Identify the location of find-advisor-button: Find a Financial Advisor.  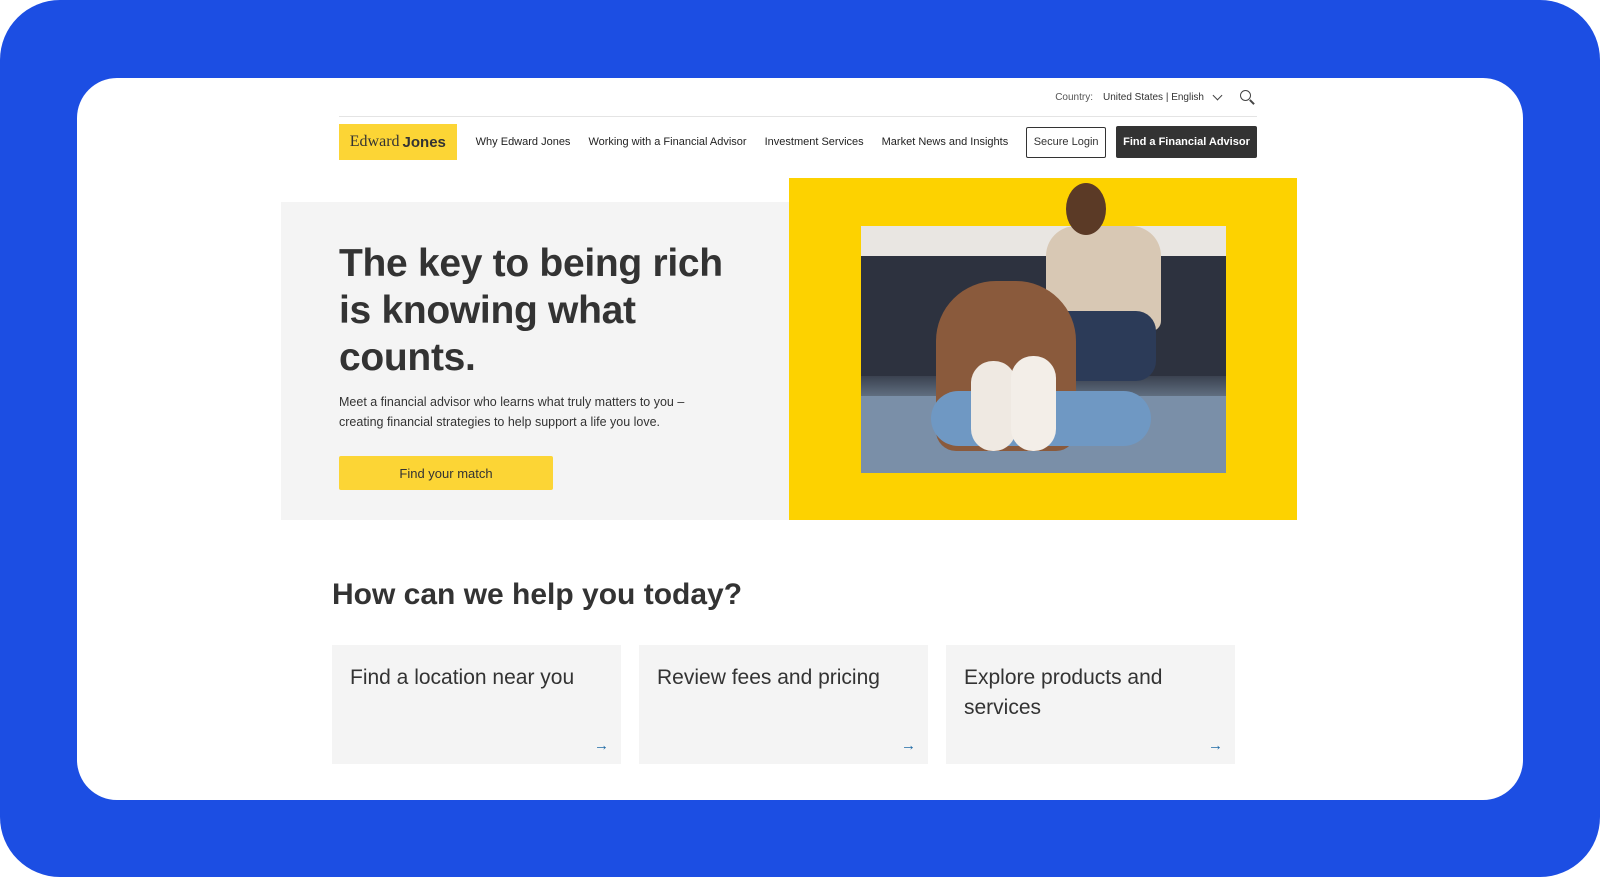
(1186, 142).